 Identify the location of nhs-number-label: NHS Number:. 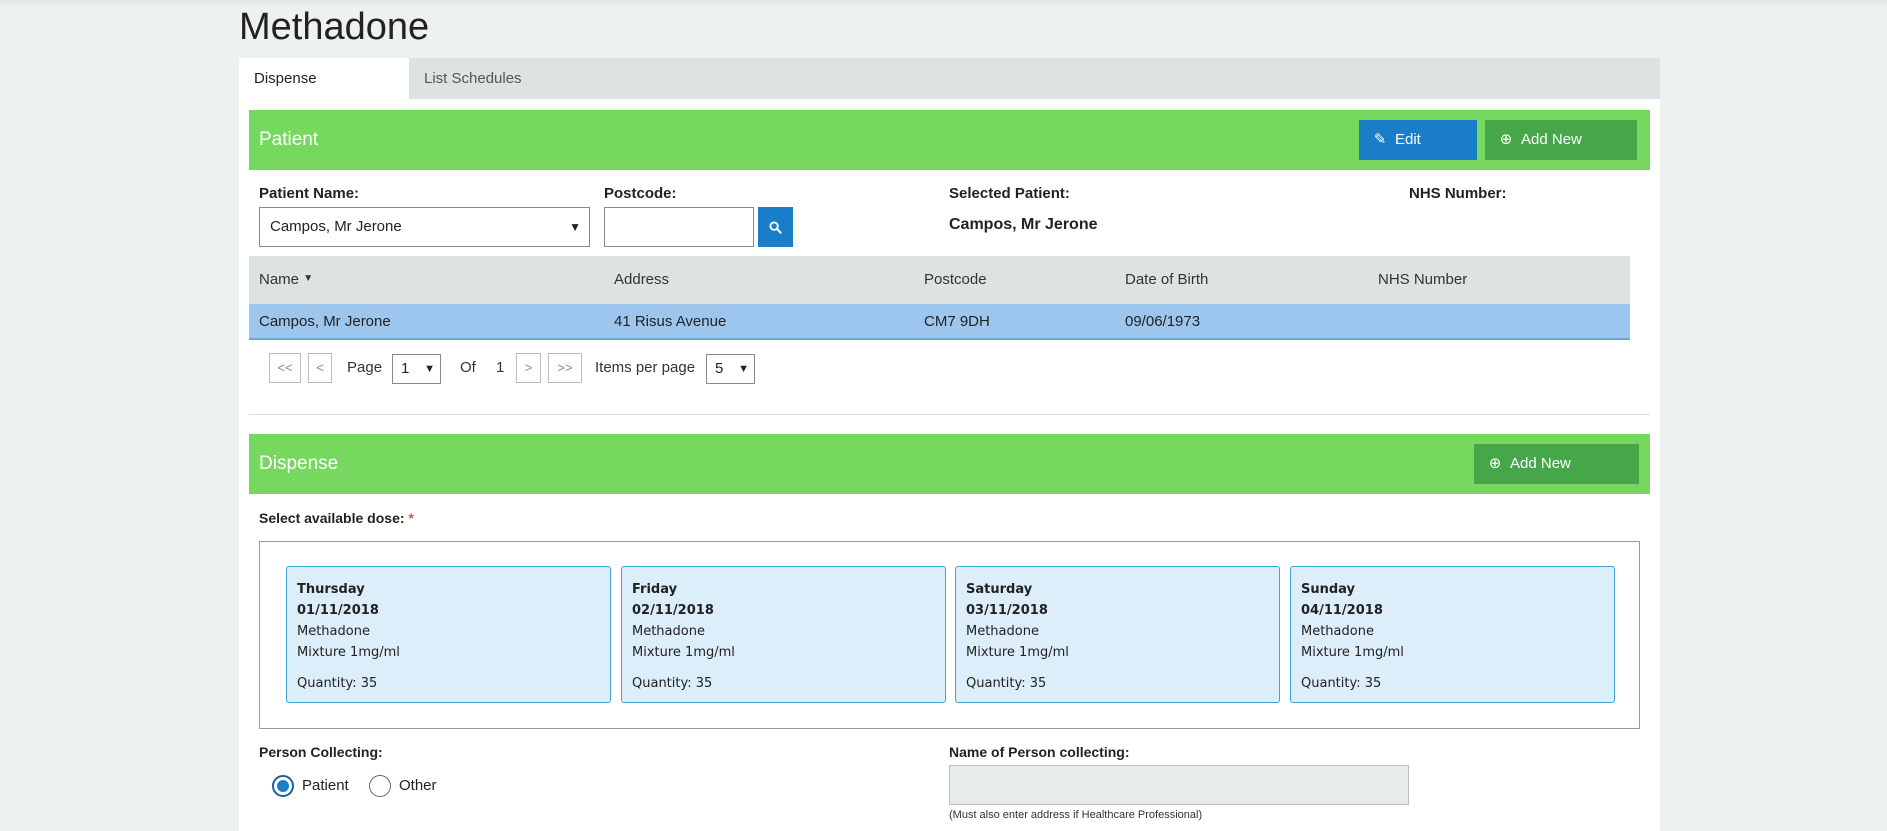
(1458, 193).